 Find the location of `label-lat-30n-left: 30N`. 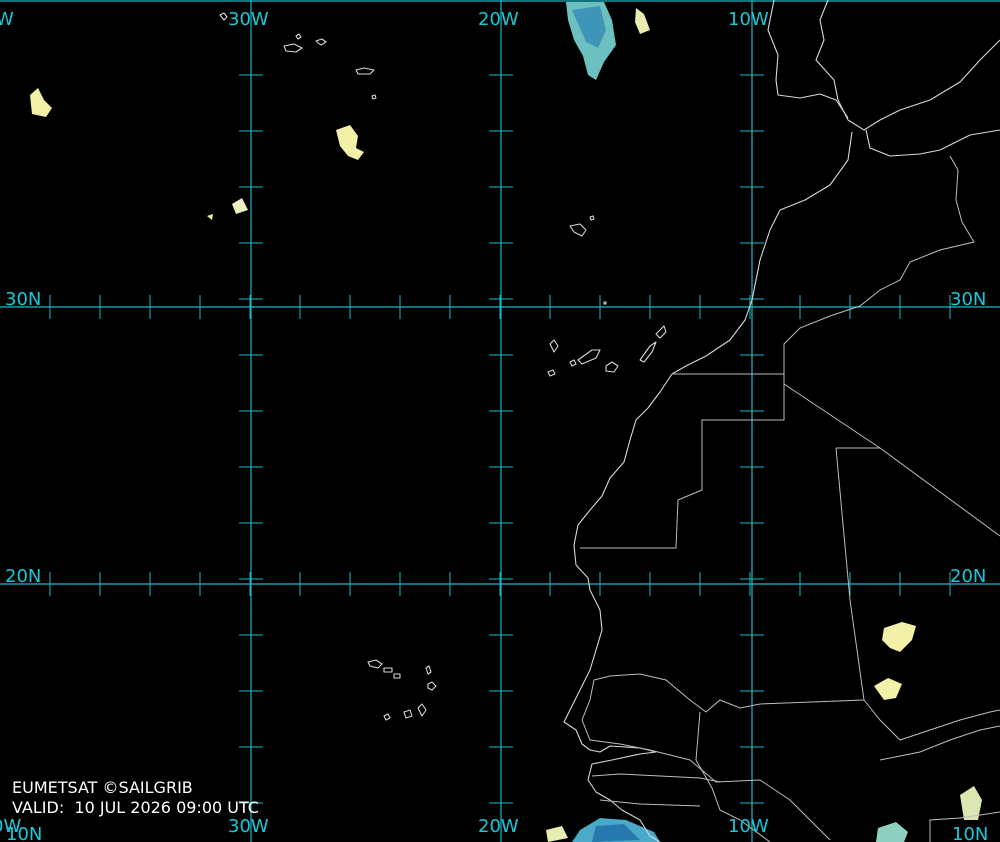

label-lat-30n-left: 30N is located at coordinates (23, 299).